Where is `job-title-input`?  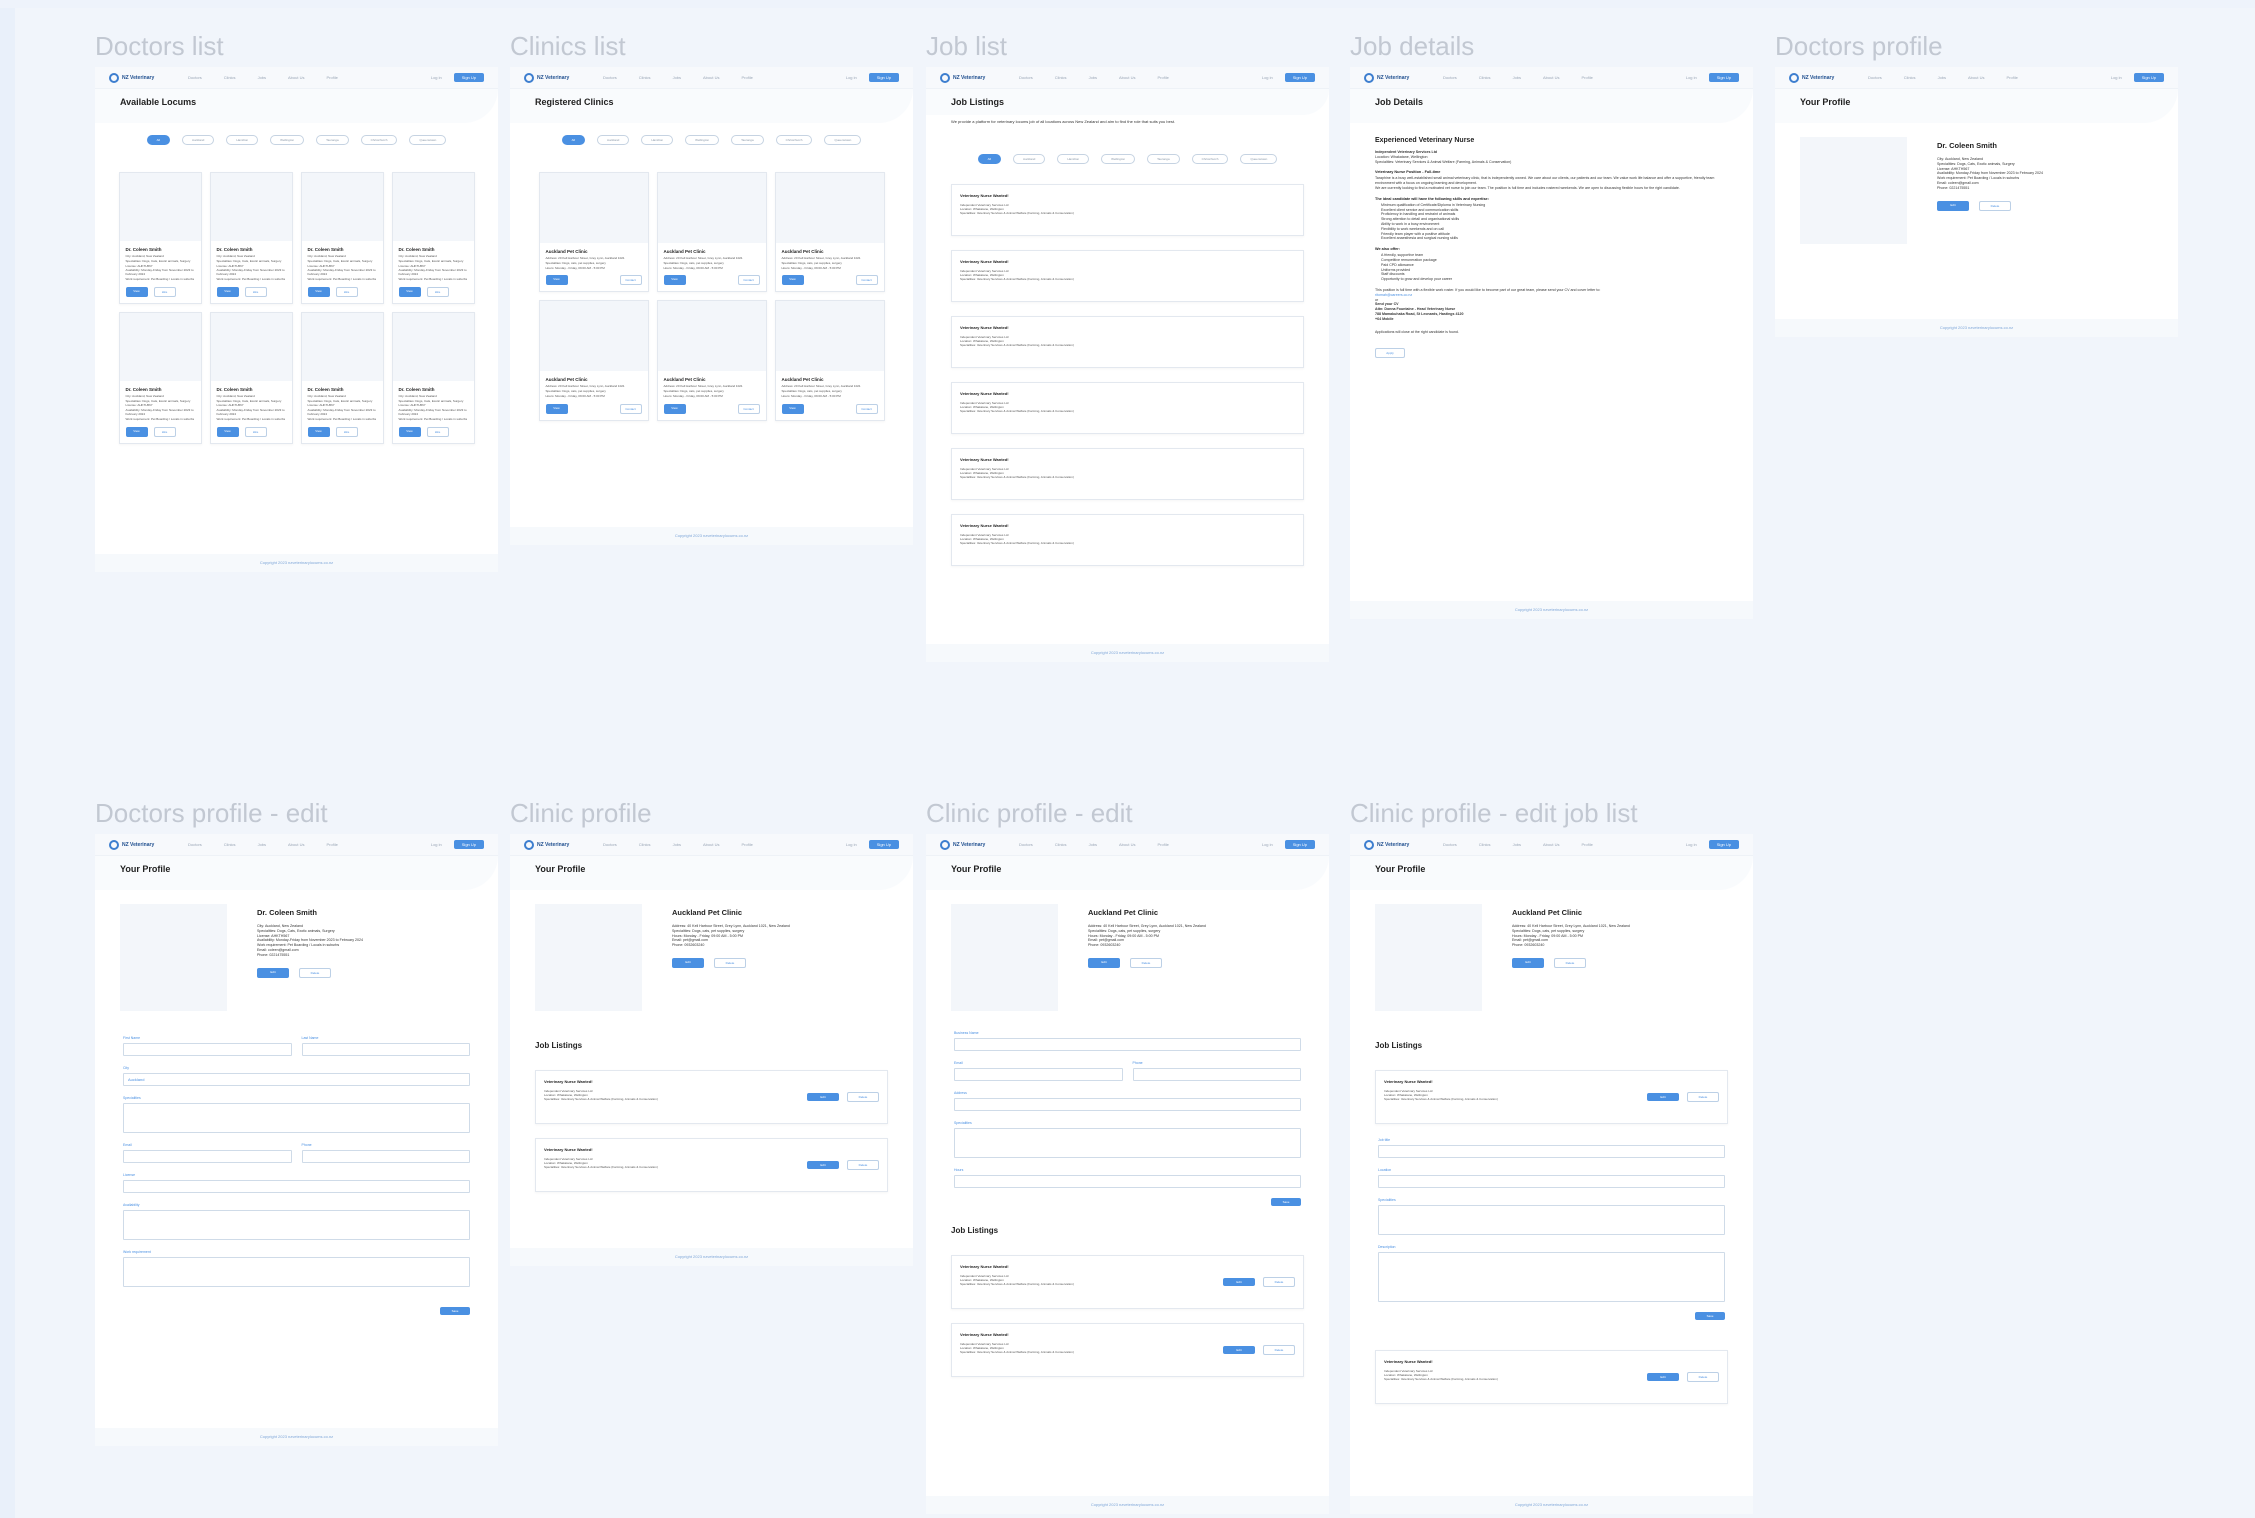 job-title-input is located at coordinates (1551, 1151).